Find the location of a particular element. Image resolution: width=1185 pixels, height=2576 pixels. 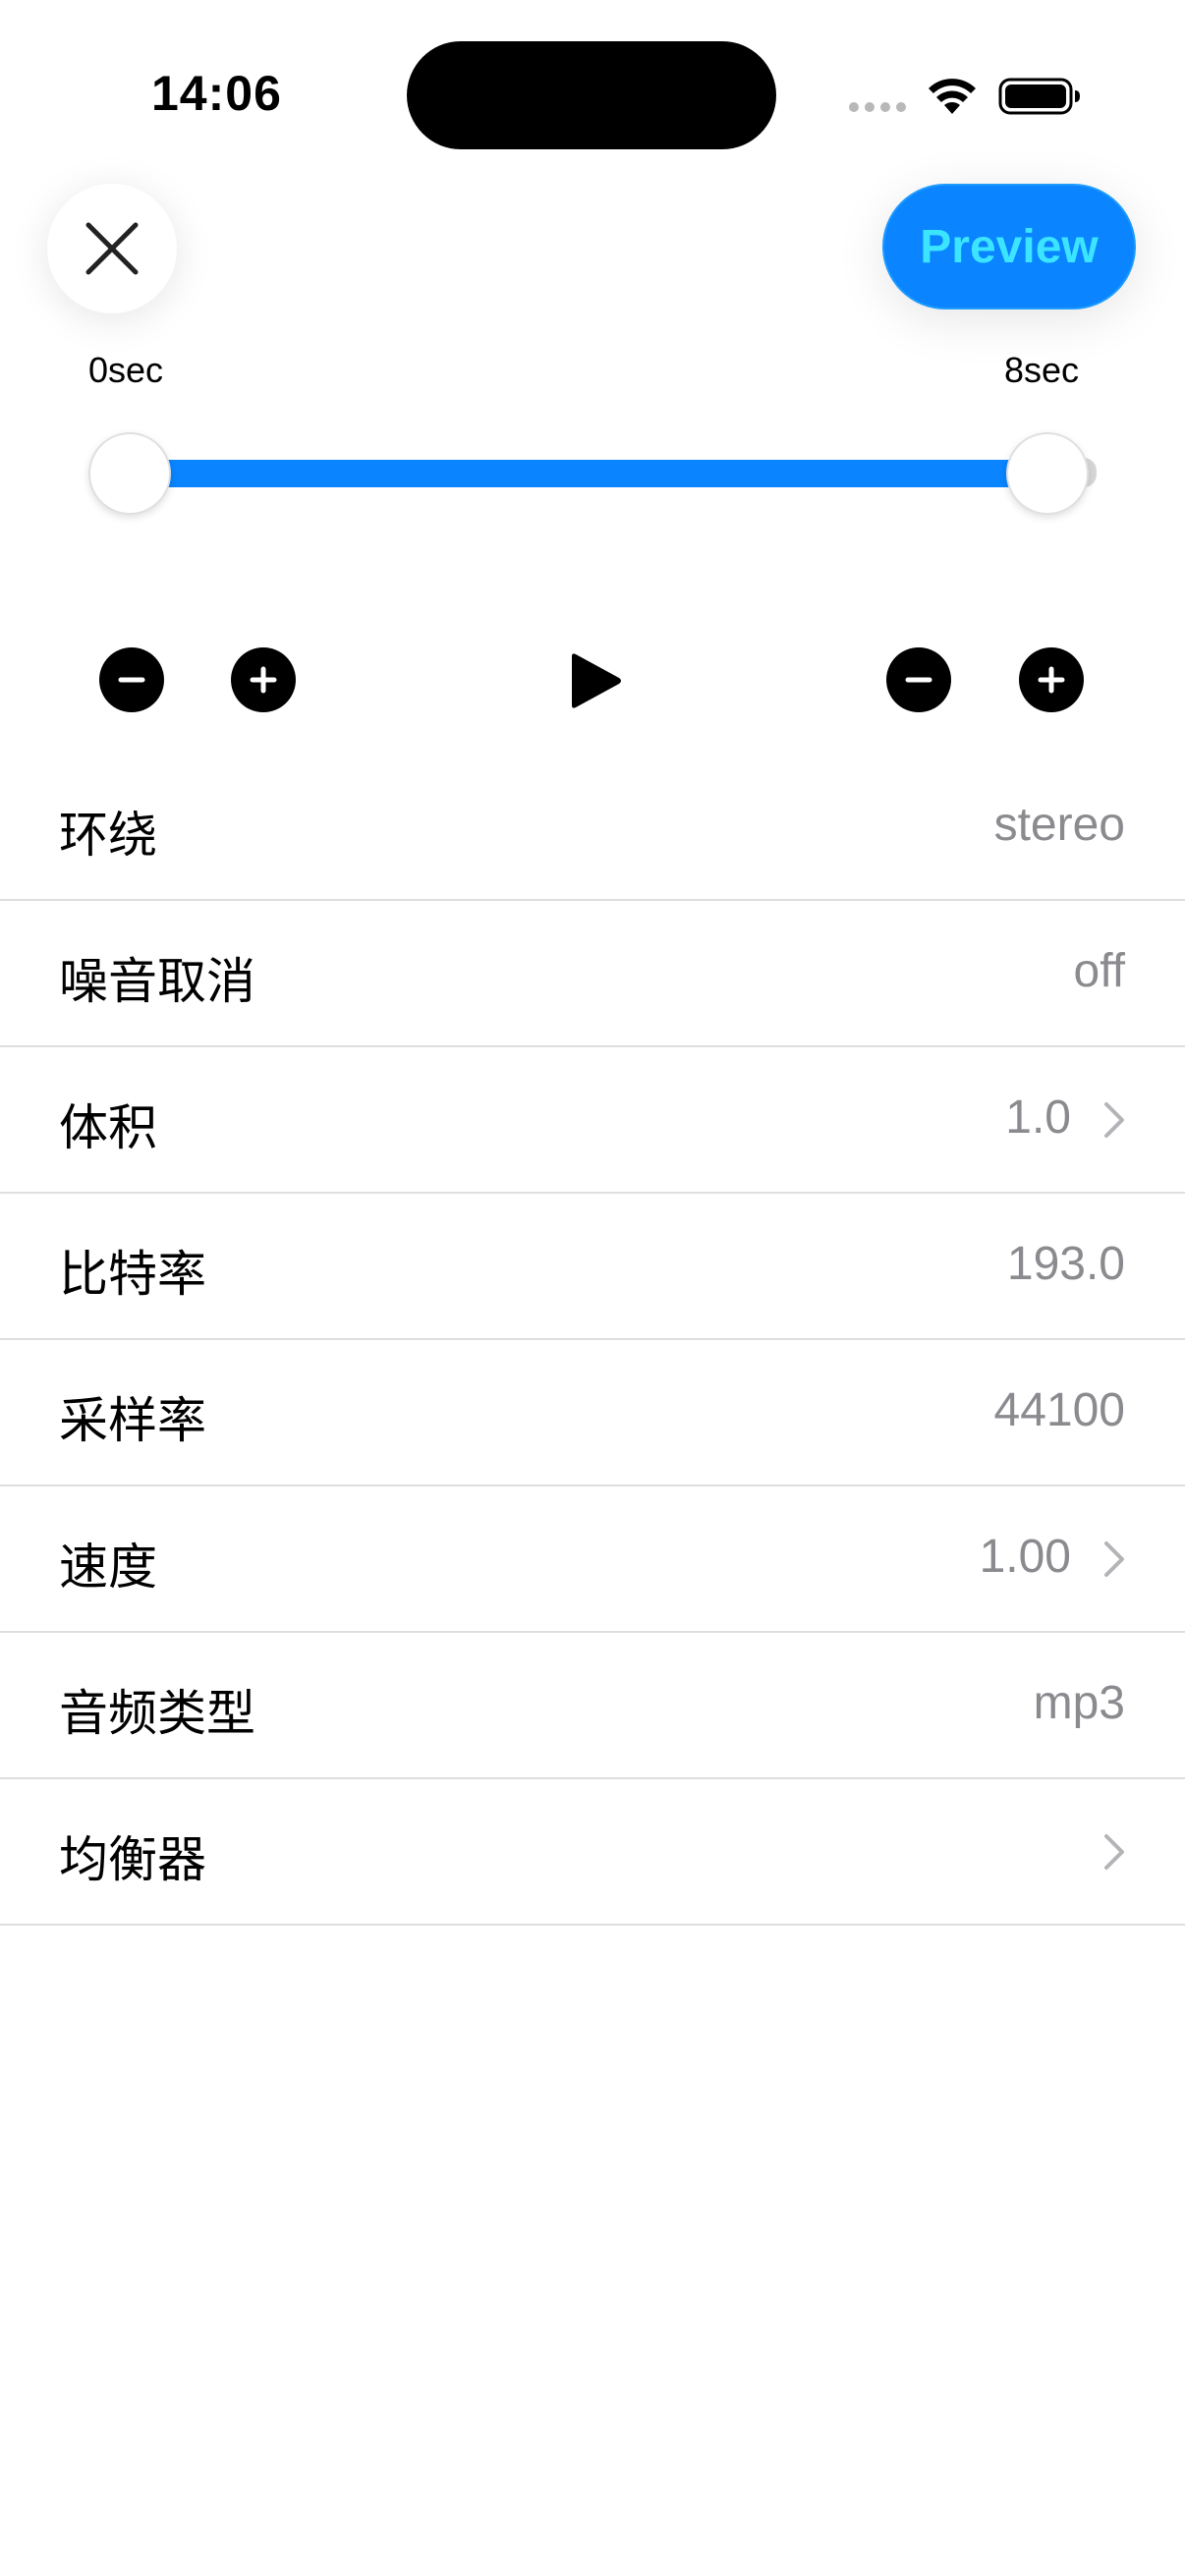

settings-row-value: off is located at coordinates (1100, 971).